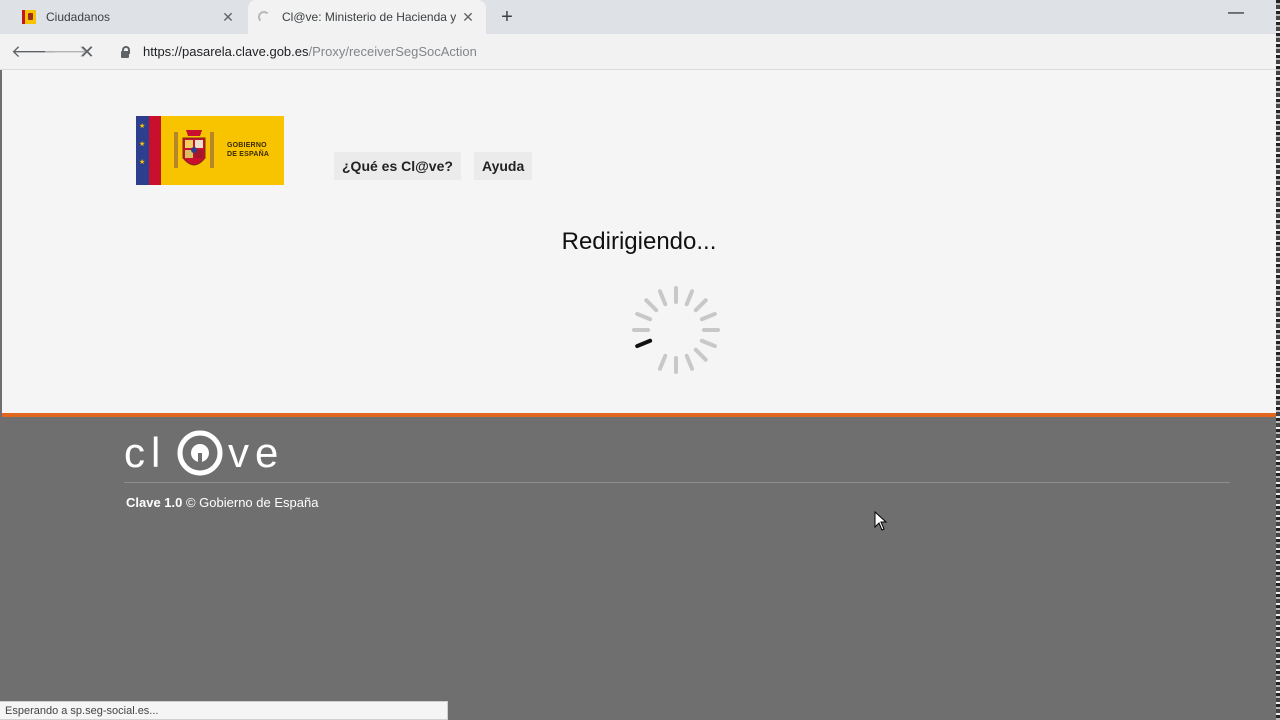 The image size is (1280, 720). What do you see at coordinates (29, 17) in the screenshot?
I see `spain-flag-icon` at bounding box center [29, 17].